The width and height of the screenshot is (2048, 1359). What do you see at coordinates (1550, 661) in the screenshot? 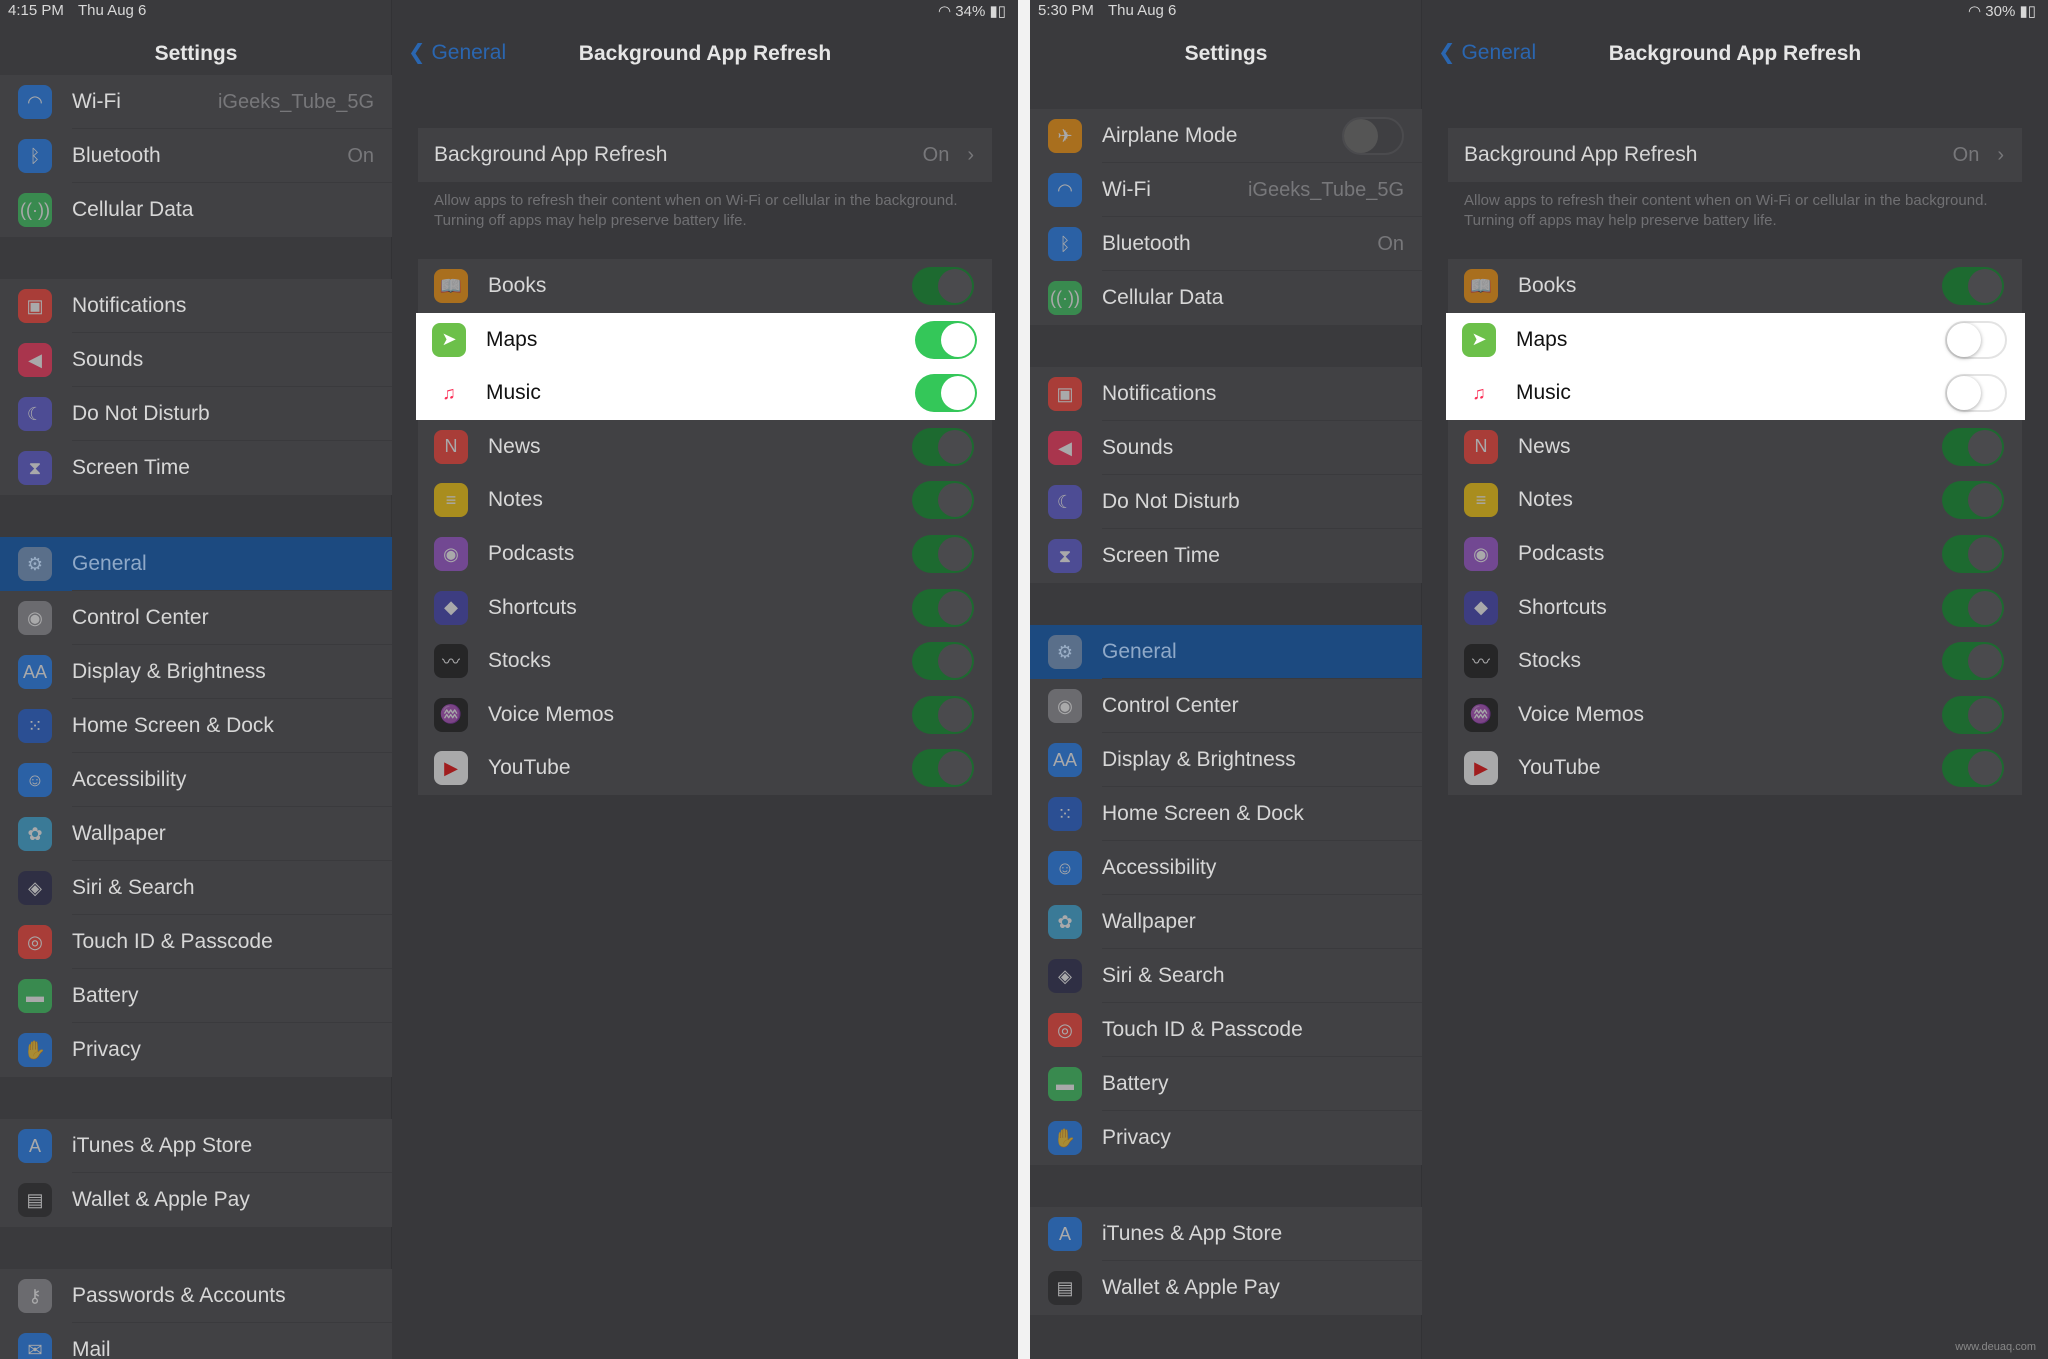
I see `app-label: Stocks` at bounding box center [1550, 661].